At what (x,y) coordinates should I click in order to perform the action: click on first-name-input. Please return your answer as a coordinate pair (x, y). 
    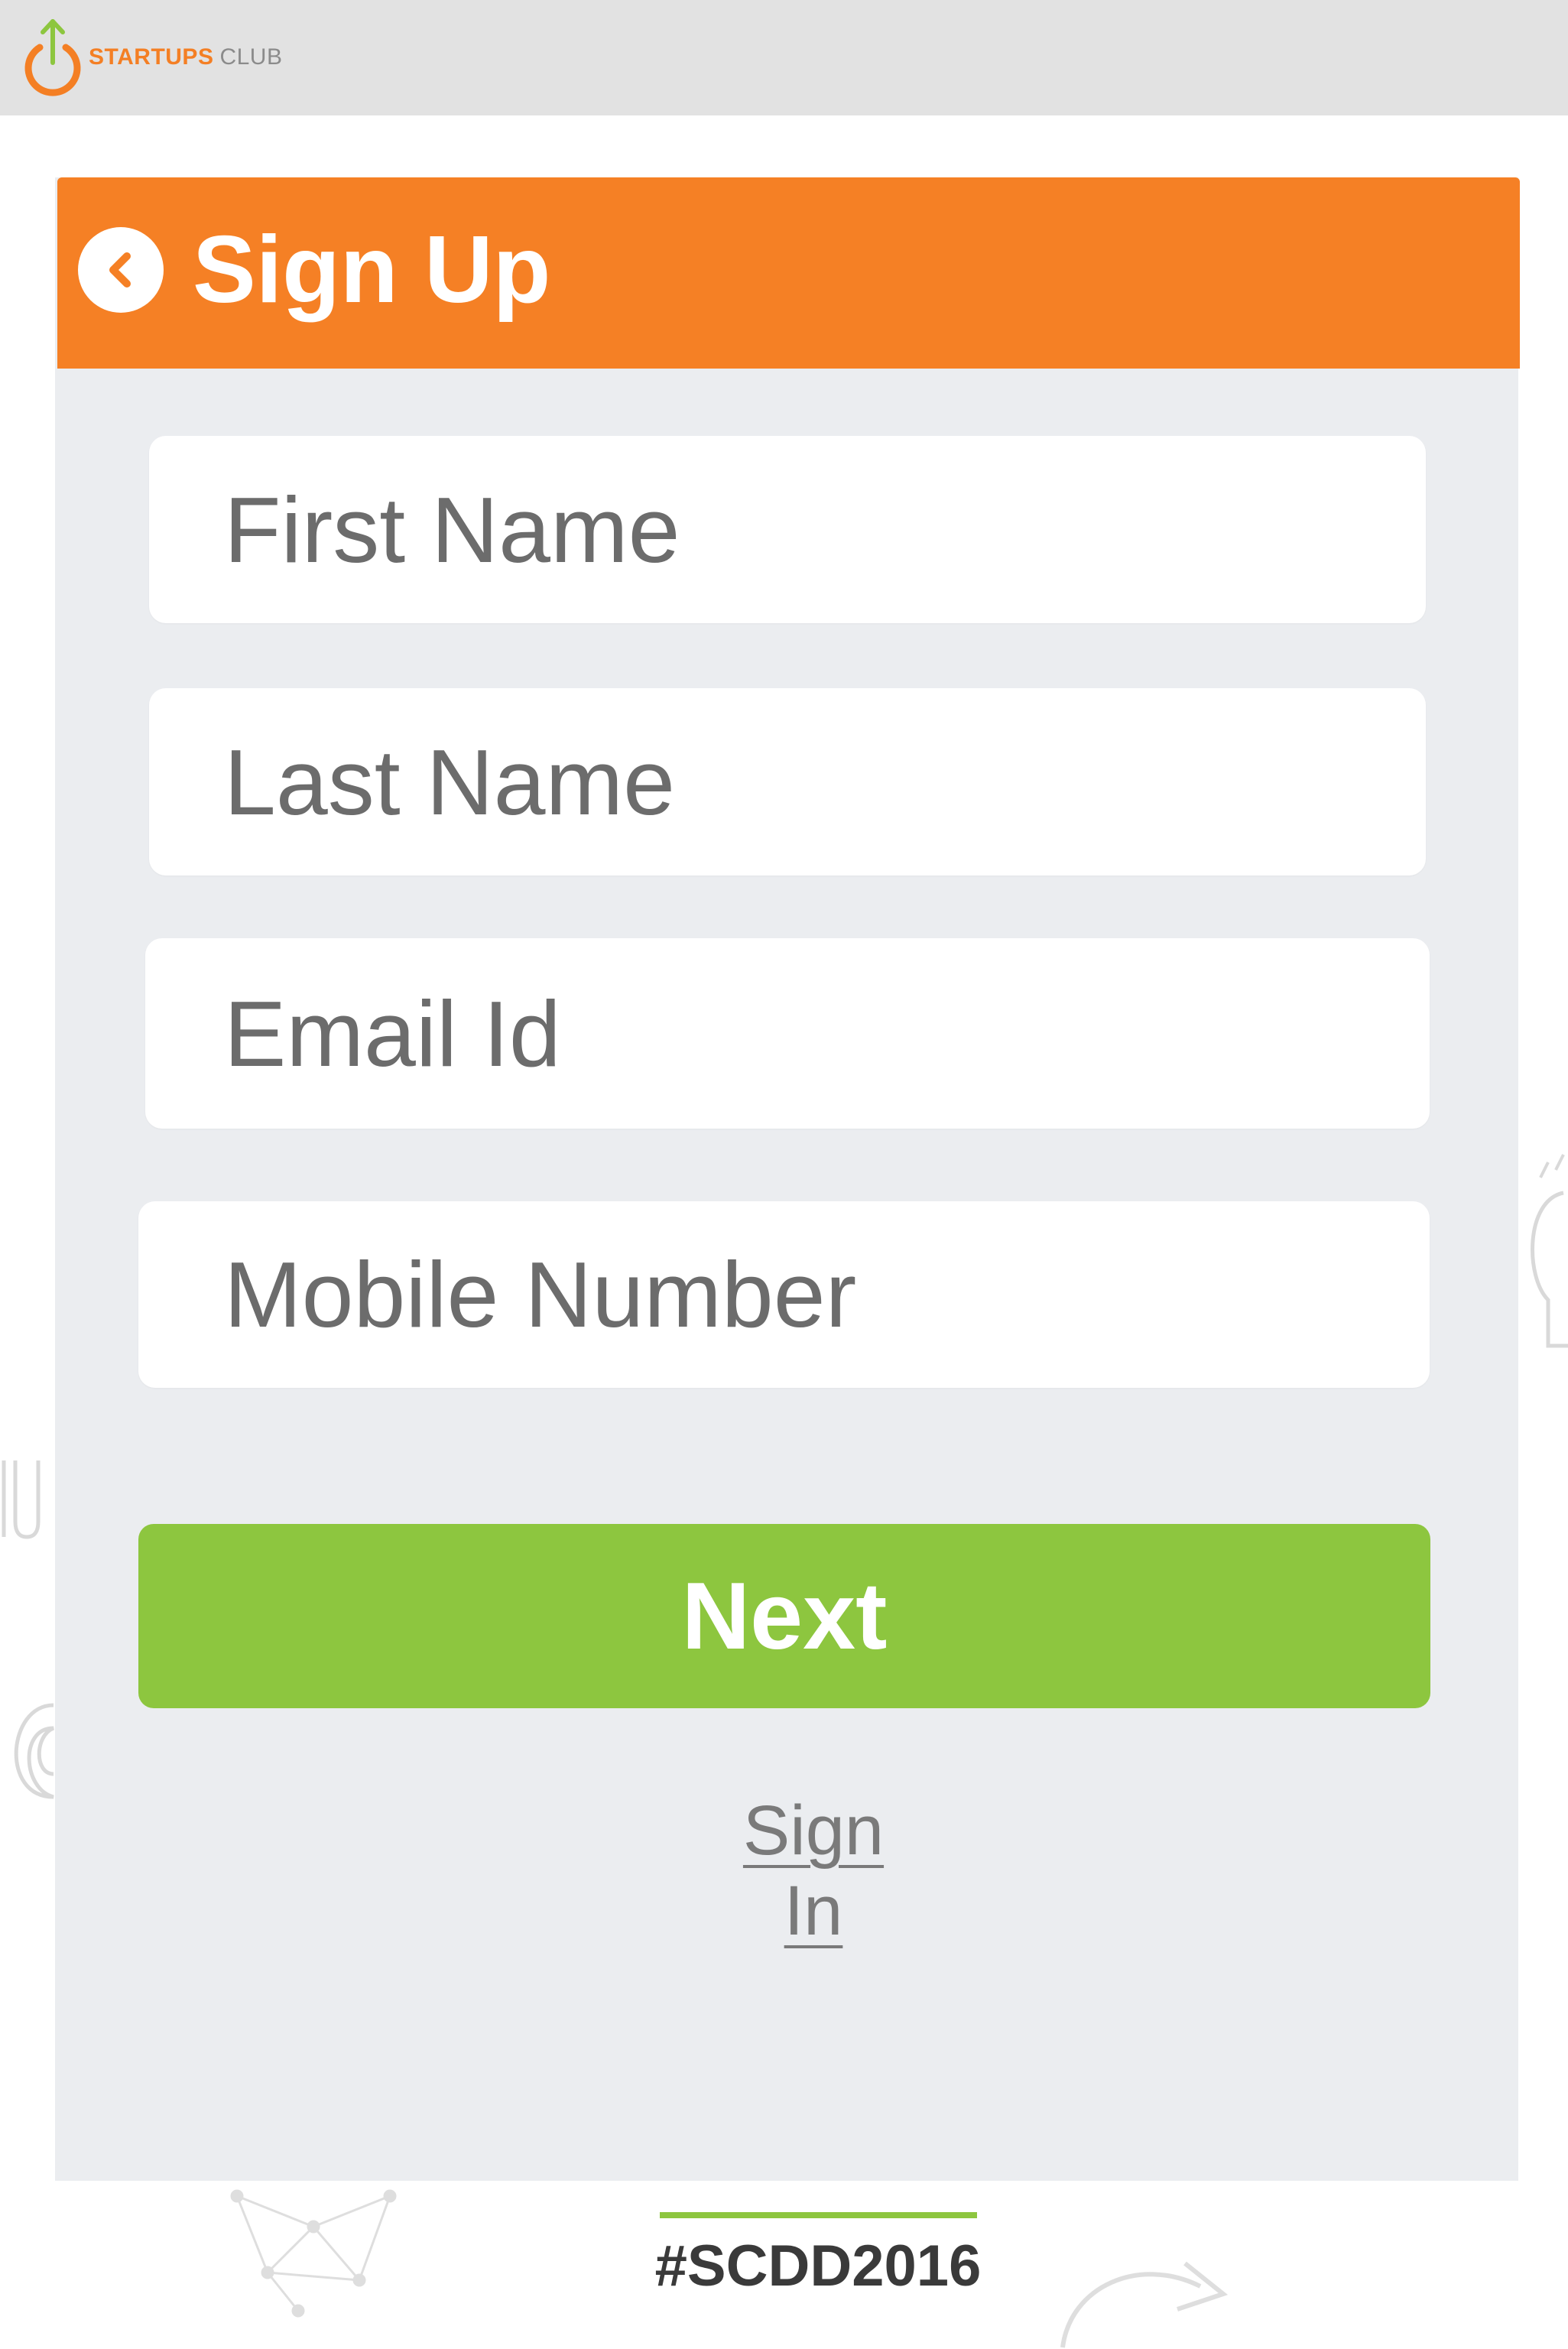
    Looking at the image, I should click on (787, 529).